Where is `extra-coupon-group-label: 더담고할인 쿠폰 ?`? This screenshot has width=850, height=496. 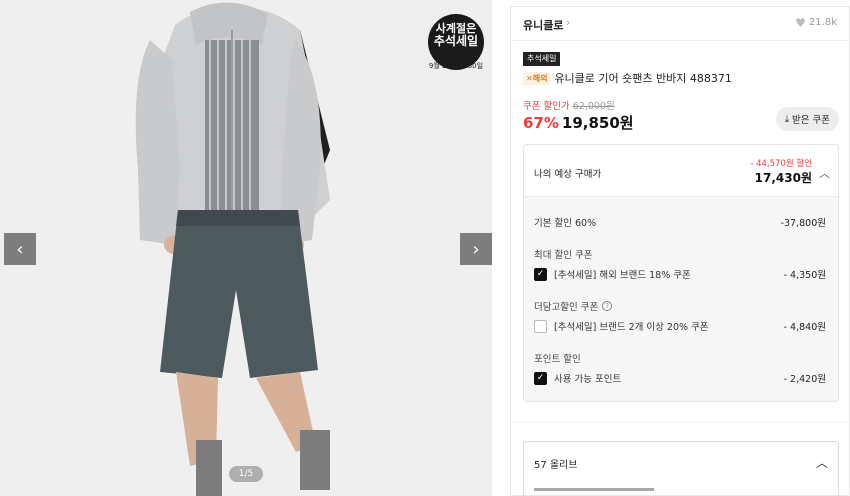 extra-coupon-group-label: 더담고할인 쿠폰 ? is located at coordinates (573, 306).